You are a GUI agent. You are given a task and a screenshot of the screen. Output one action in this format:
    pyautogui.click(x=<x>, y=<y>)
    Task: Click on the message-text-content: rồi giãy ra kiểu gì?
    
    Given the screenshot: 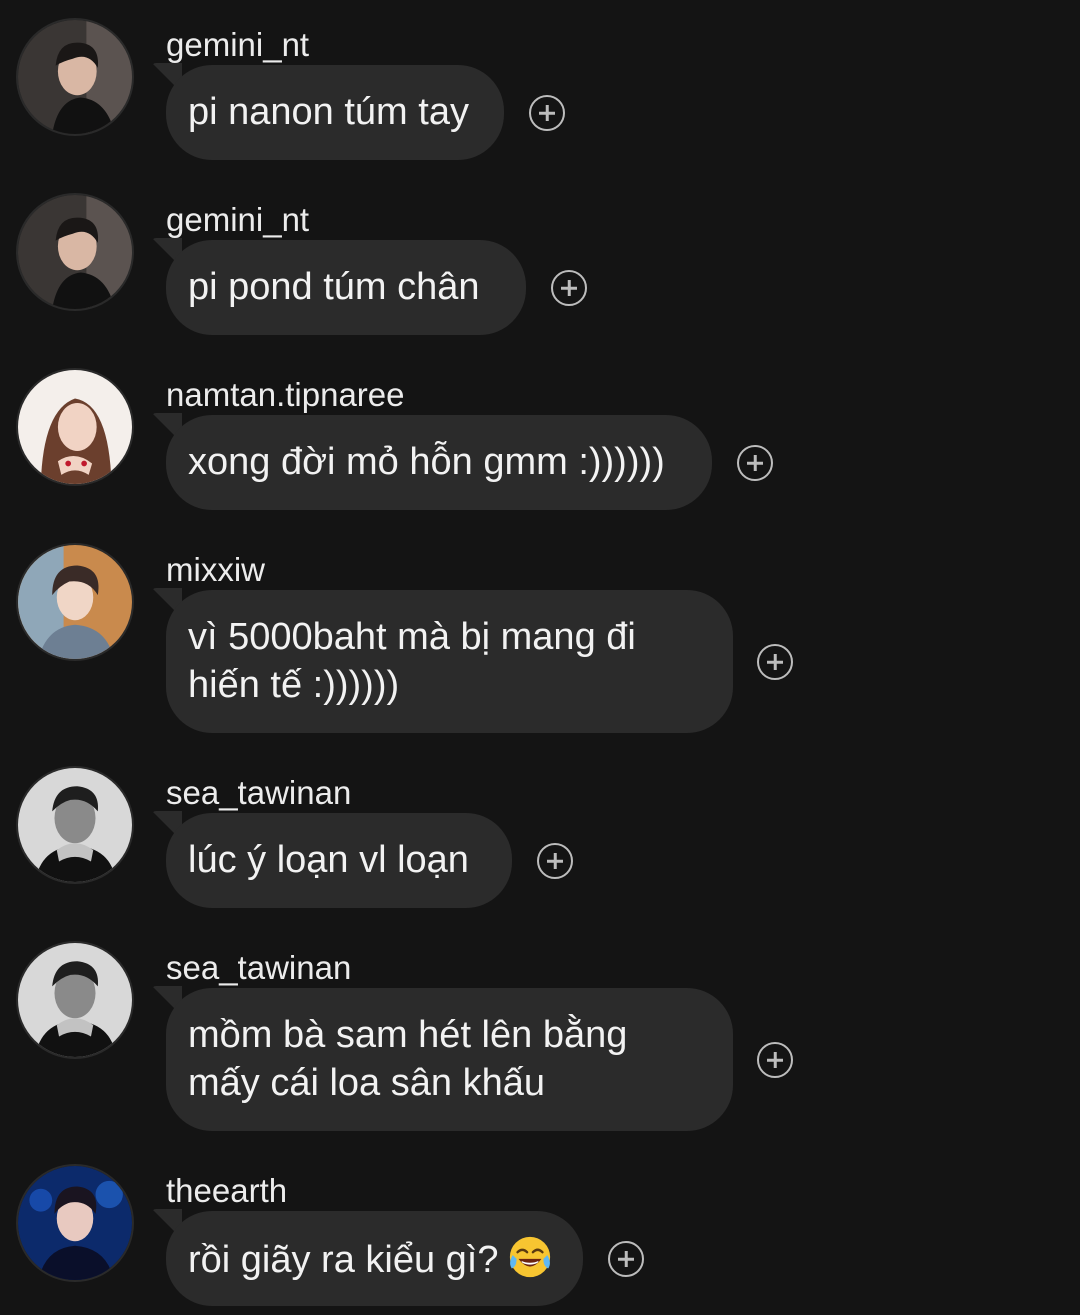 What is the action you would take?
    pyautogui.click(x=343, y=1260)
    